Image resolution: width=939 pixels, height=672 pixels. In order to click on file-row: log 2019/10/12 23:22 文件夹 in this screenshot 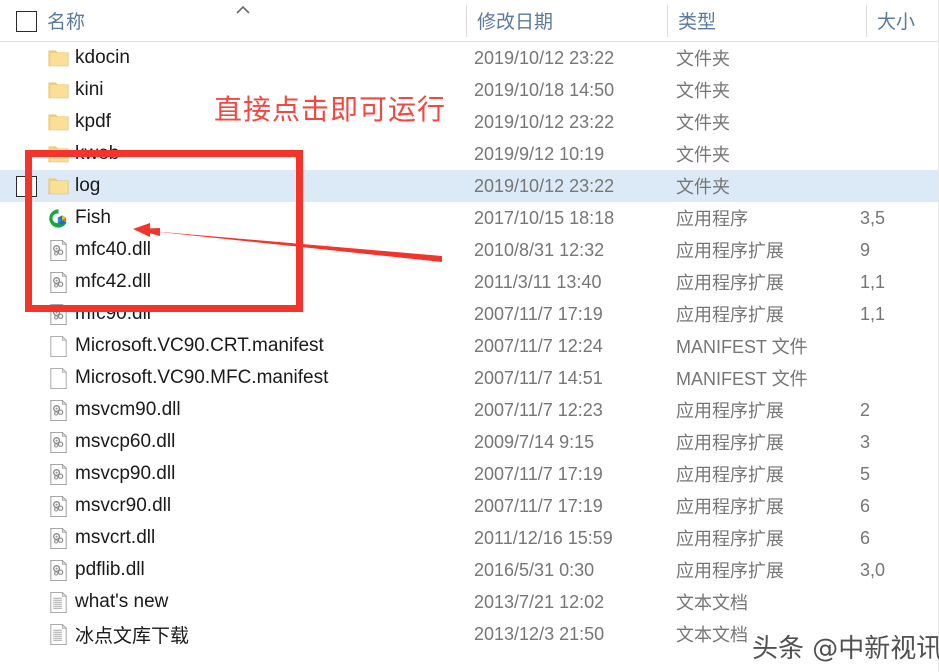, I will do `click(469, 186)`.